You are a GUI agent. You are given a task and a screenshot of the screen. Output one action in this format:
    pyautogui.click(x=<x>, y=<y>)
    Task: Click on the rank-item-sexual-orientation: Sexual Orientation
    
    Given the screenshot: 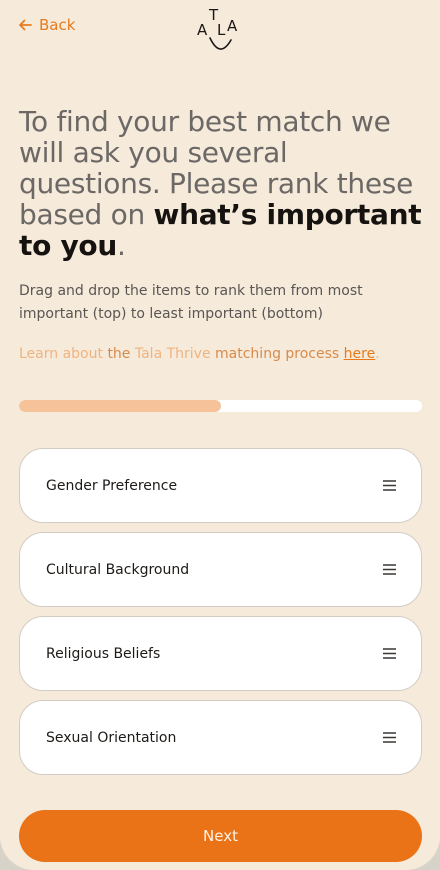 What is the action you would take?
    pyautogui.click(x=220, y=737)
    